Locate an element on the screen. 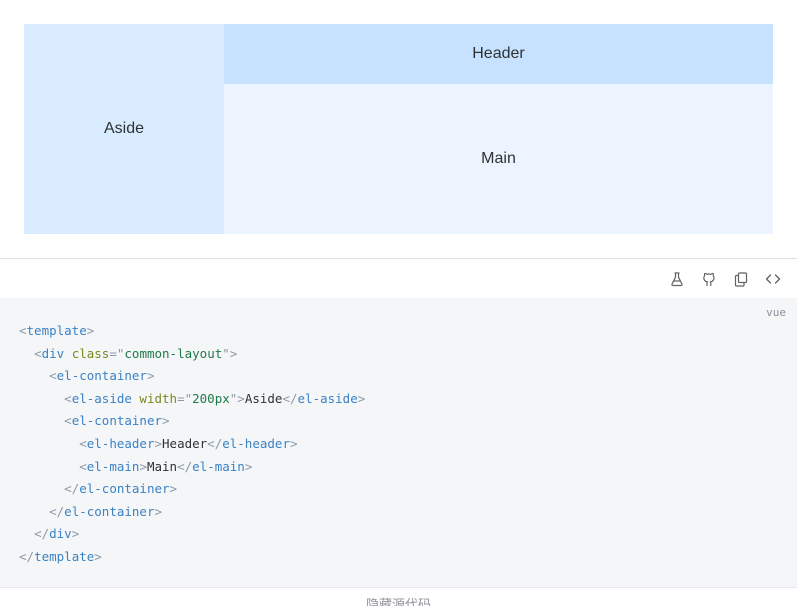 The width and height of the screenshot is (797, 606). code-token: common-layout is located at coordinates (173, 353).